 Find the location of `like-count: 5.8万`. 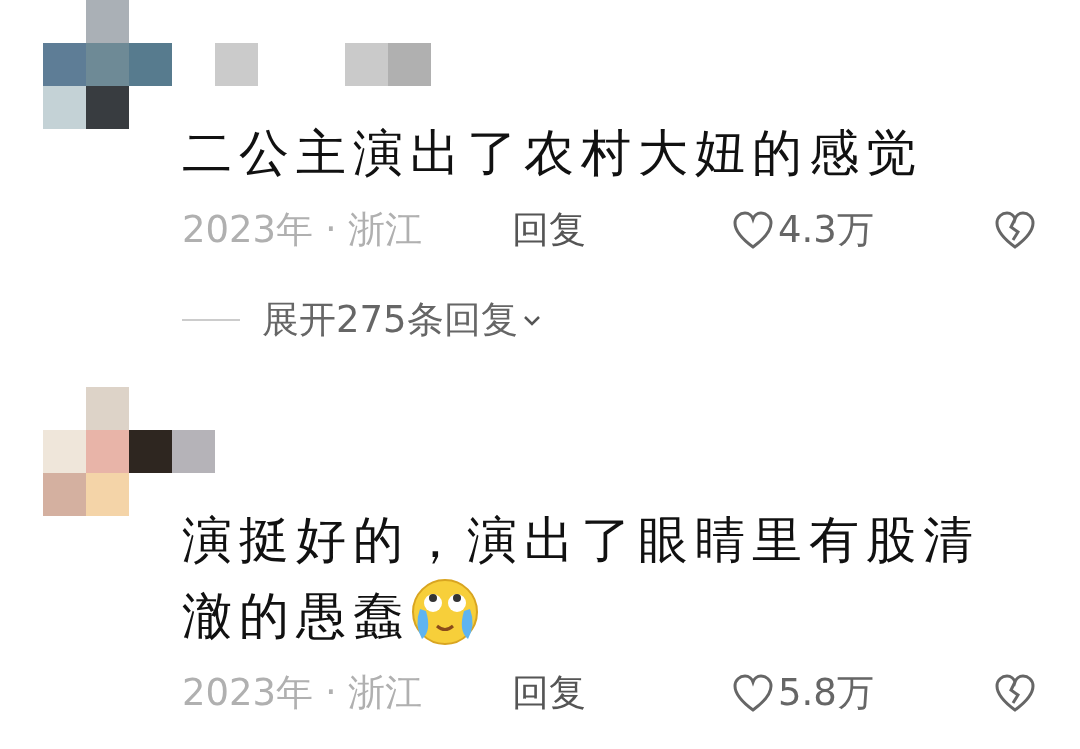

like-count: 5.8万 is located at coordinates (826, 693).